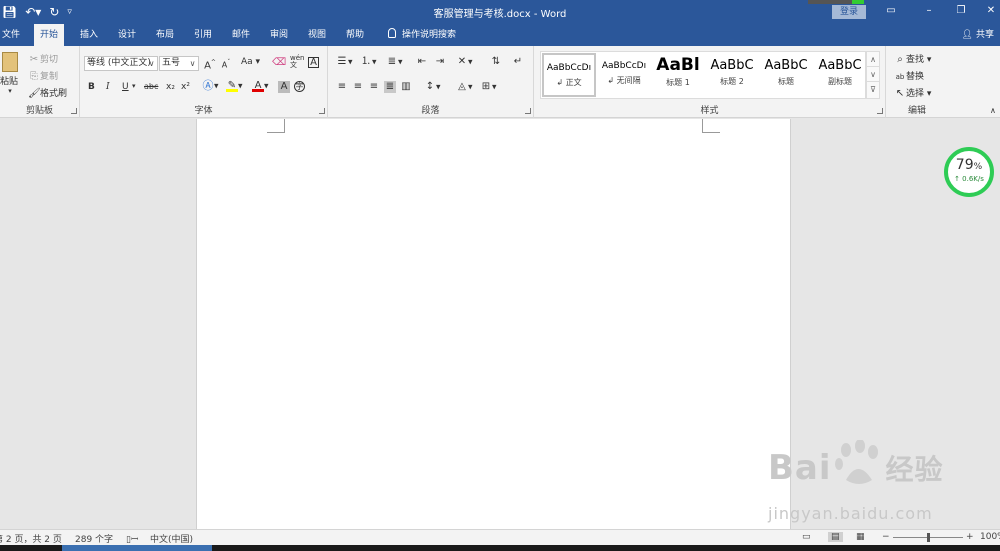 This screenshot has width=1000, height=551. Describe the element at coordinates (31, 538) in the screenshot. I see `page-count: 第 2 页，共 2 页` at that location.